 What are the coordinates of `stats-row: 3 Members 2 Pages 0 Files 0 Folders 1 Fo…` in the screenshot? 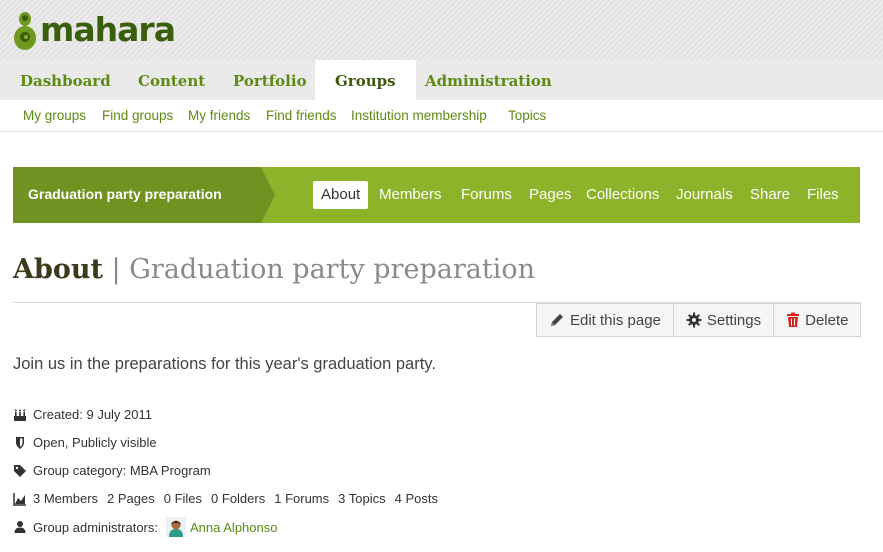 It's located at (230, 498).